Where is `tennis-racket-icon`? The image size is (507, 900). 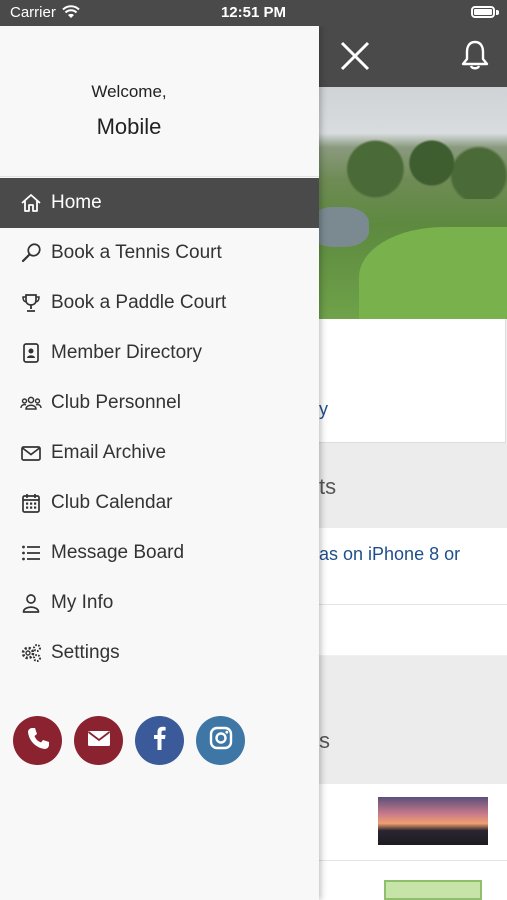 tennis-racket-icon is located at coordinates (31, 253).